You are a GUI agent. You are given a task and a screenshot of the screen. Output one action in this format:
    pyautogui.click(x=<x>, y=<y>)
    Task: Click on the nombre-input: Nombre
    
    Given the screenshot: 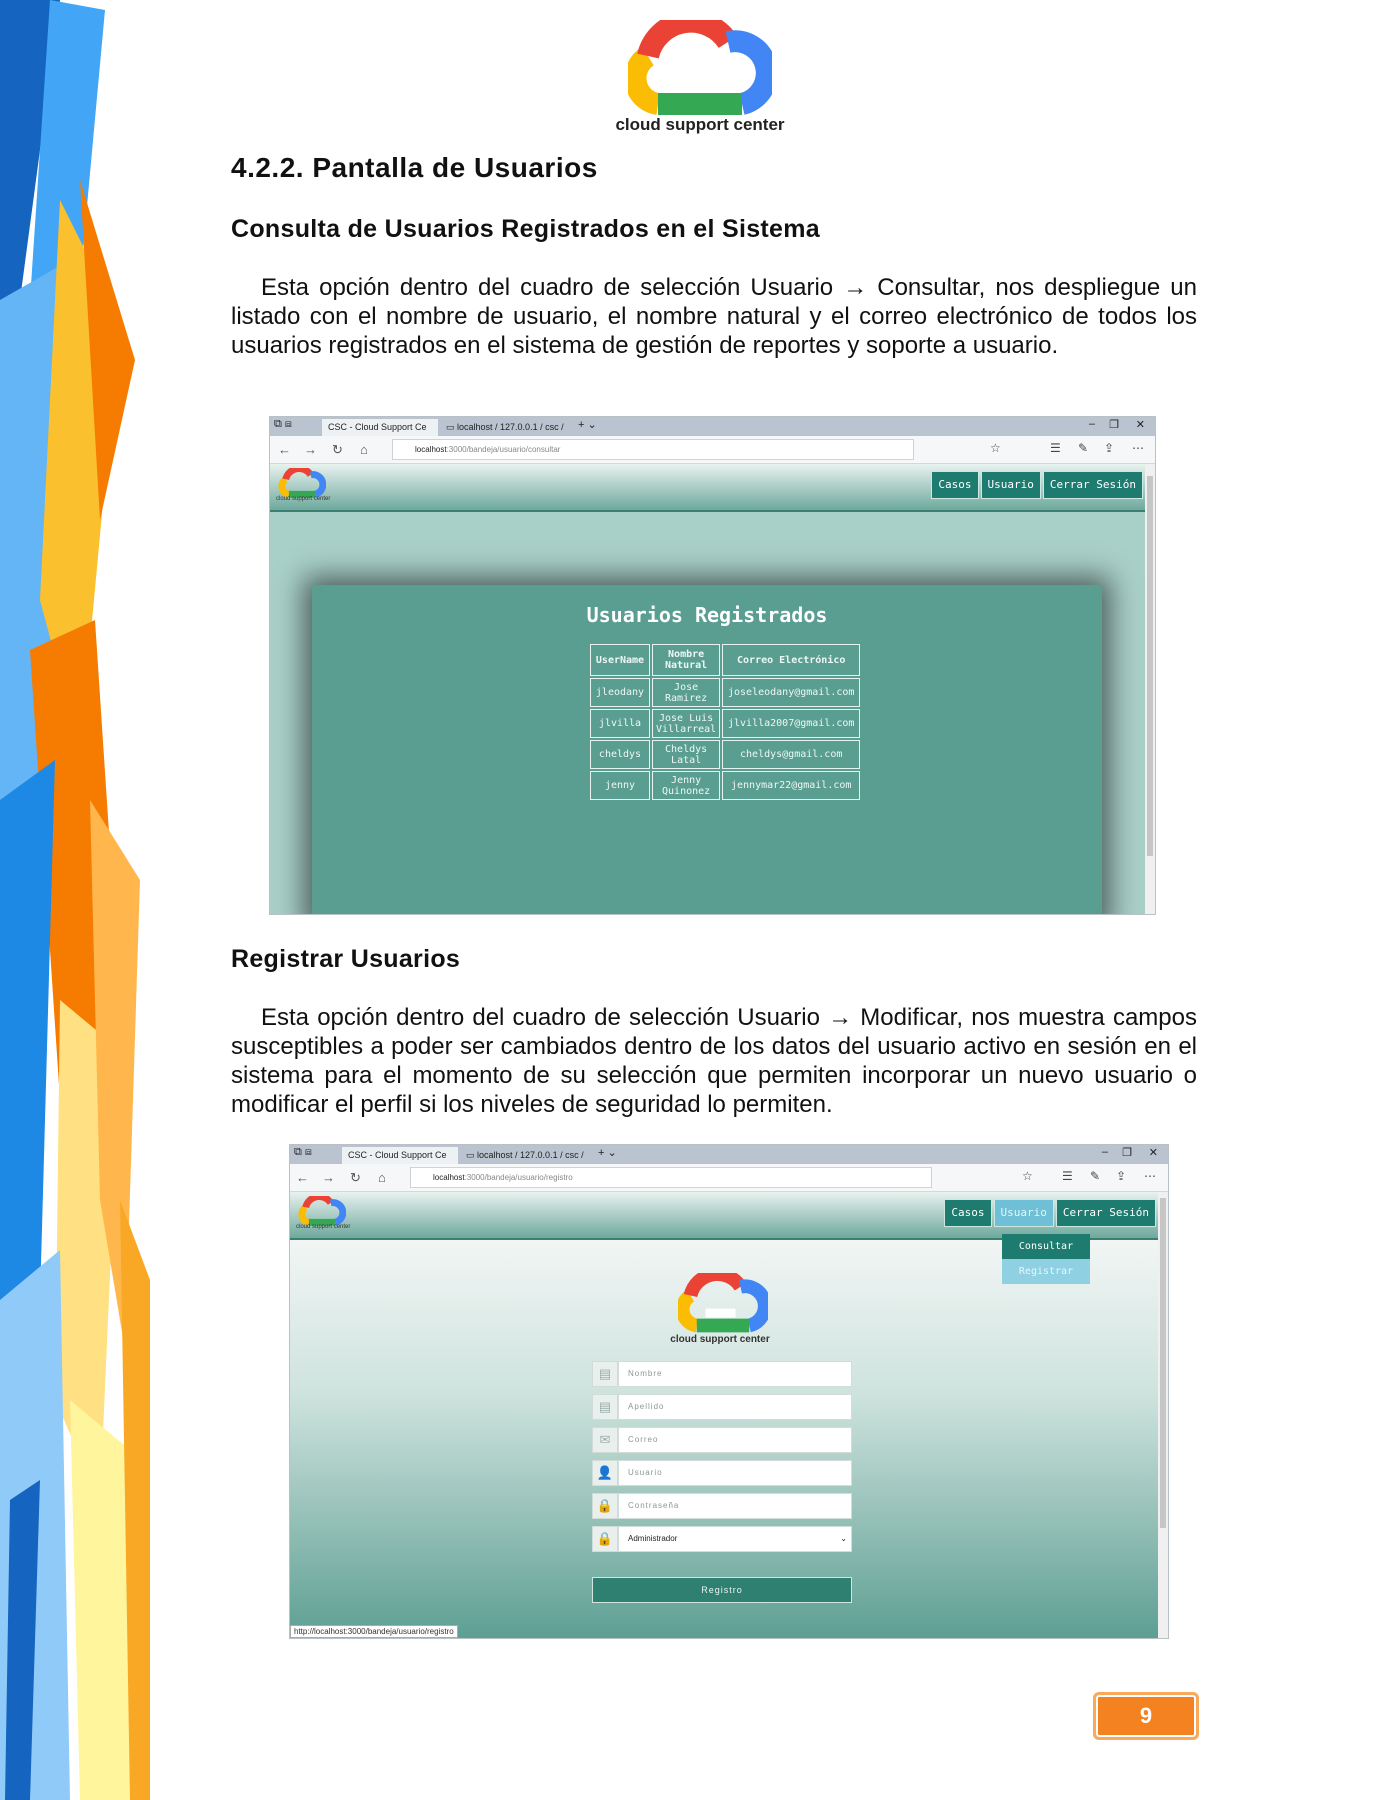 What is the action you would take?
    pyautogui.click(x=735, y=1374)
    